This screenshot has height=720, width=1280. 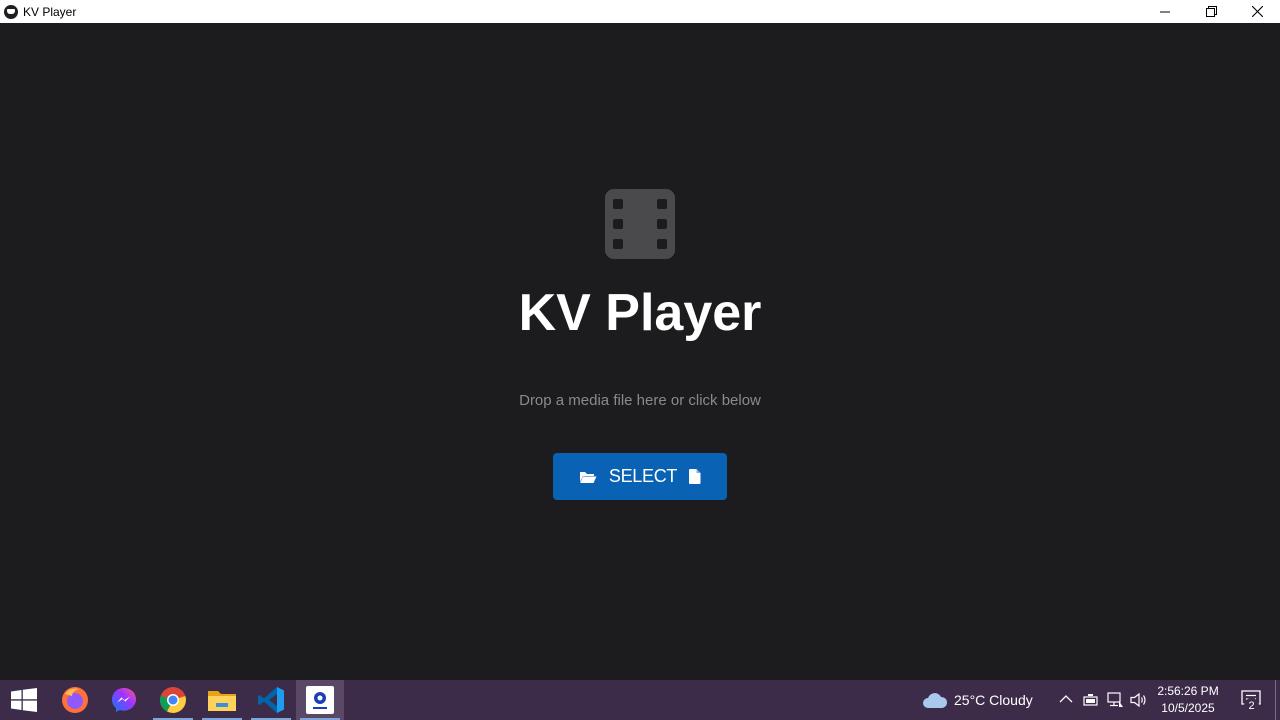 What do you see at coordinates (1115, 700) in the screenshot?
I see `network-icon` at bounding box center [1115, 700].